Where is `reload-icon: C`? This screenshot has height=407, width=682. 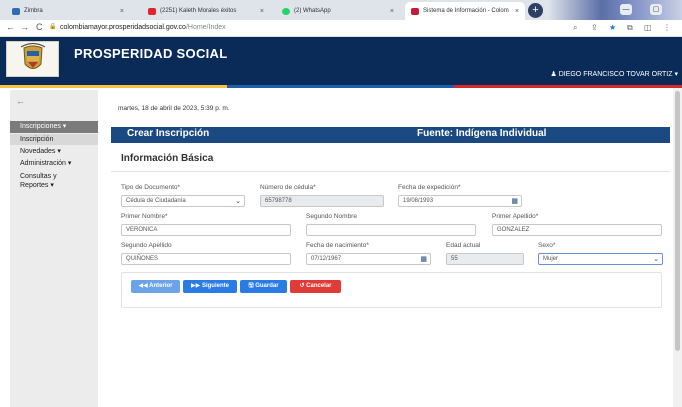 reload-icon: C is located at coordinates (39, 27).